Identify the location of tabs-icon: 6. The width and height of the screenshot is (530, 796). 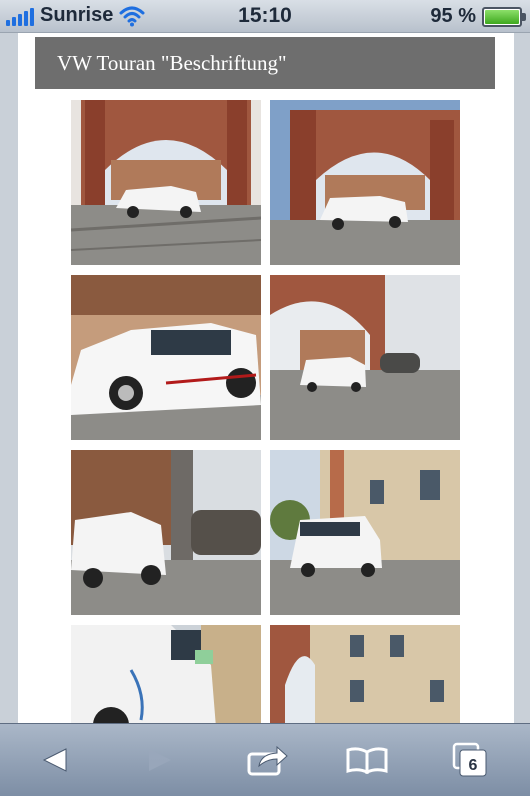
(469, 759).